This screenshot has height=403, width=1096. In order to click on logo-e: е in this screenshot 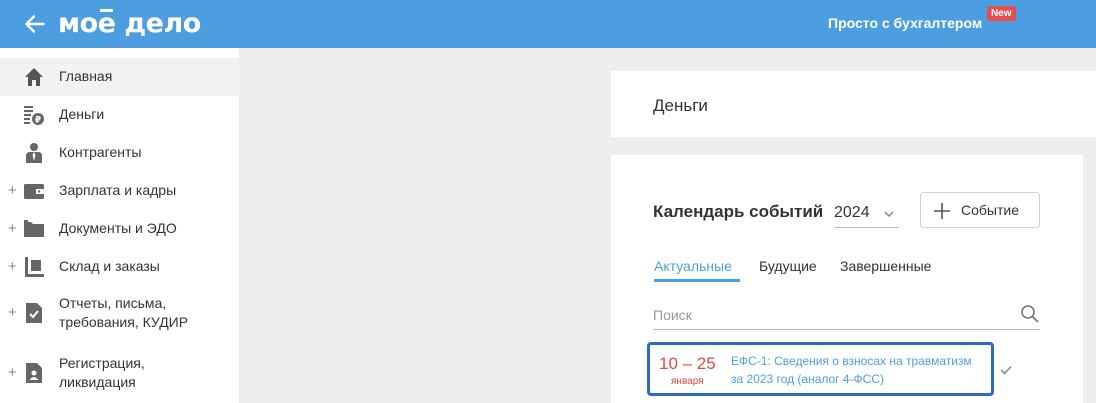, I will do `click(107, 24)`.